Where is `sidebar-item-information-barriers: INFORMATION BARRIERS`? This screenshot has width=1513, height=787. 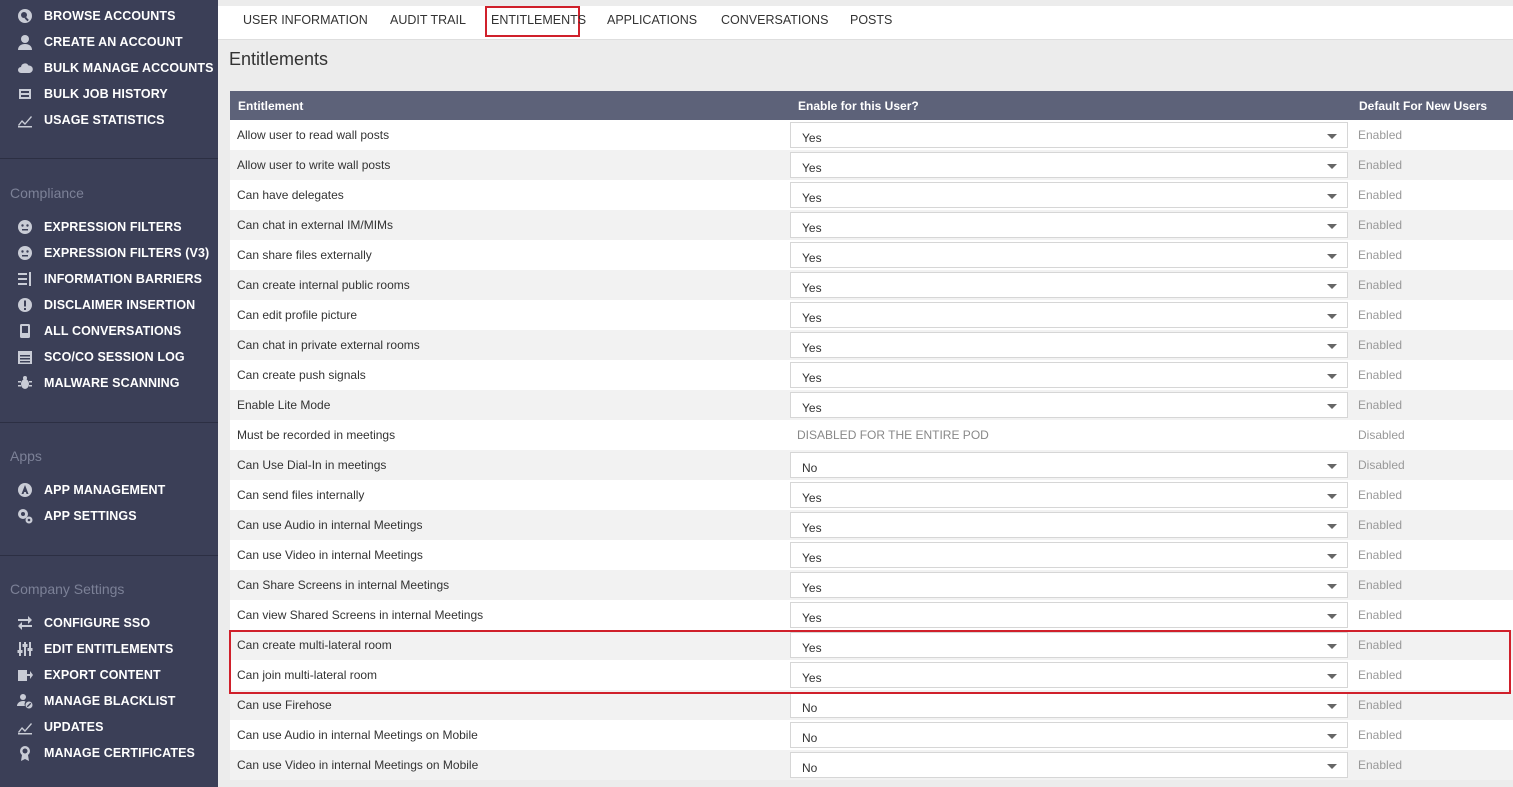
sidebar-item-information-barriers: INFORMATION BARRIERS is located at coordinates (109, 279).